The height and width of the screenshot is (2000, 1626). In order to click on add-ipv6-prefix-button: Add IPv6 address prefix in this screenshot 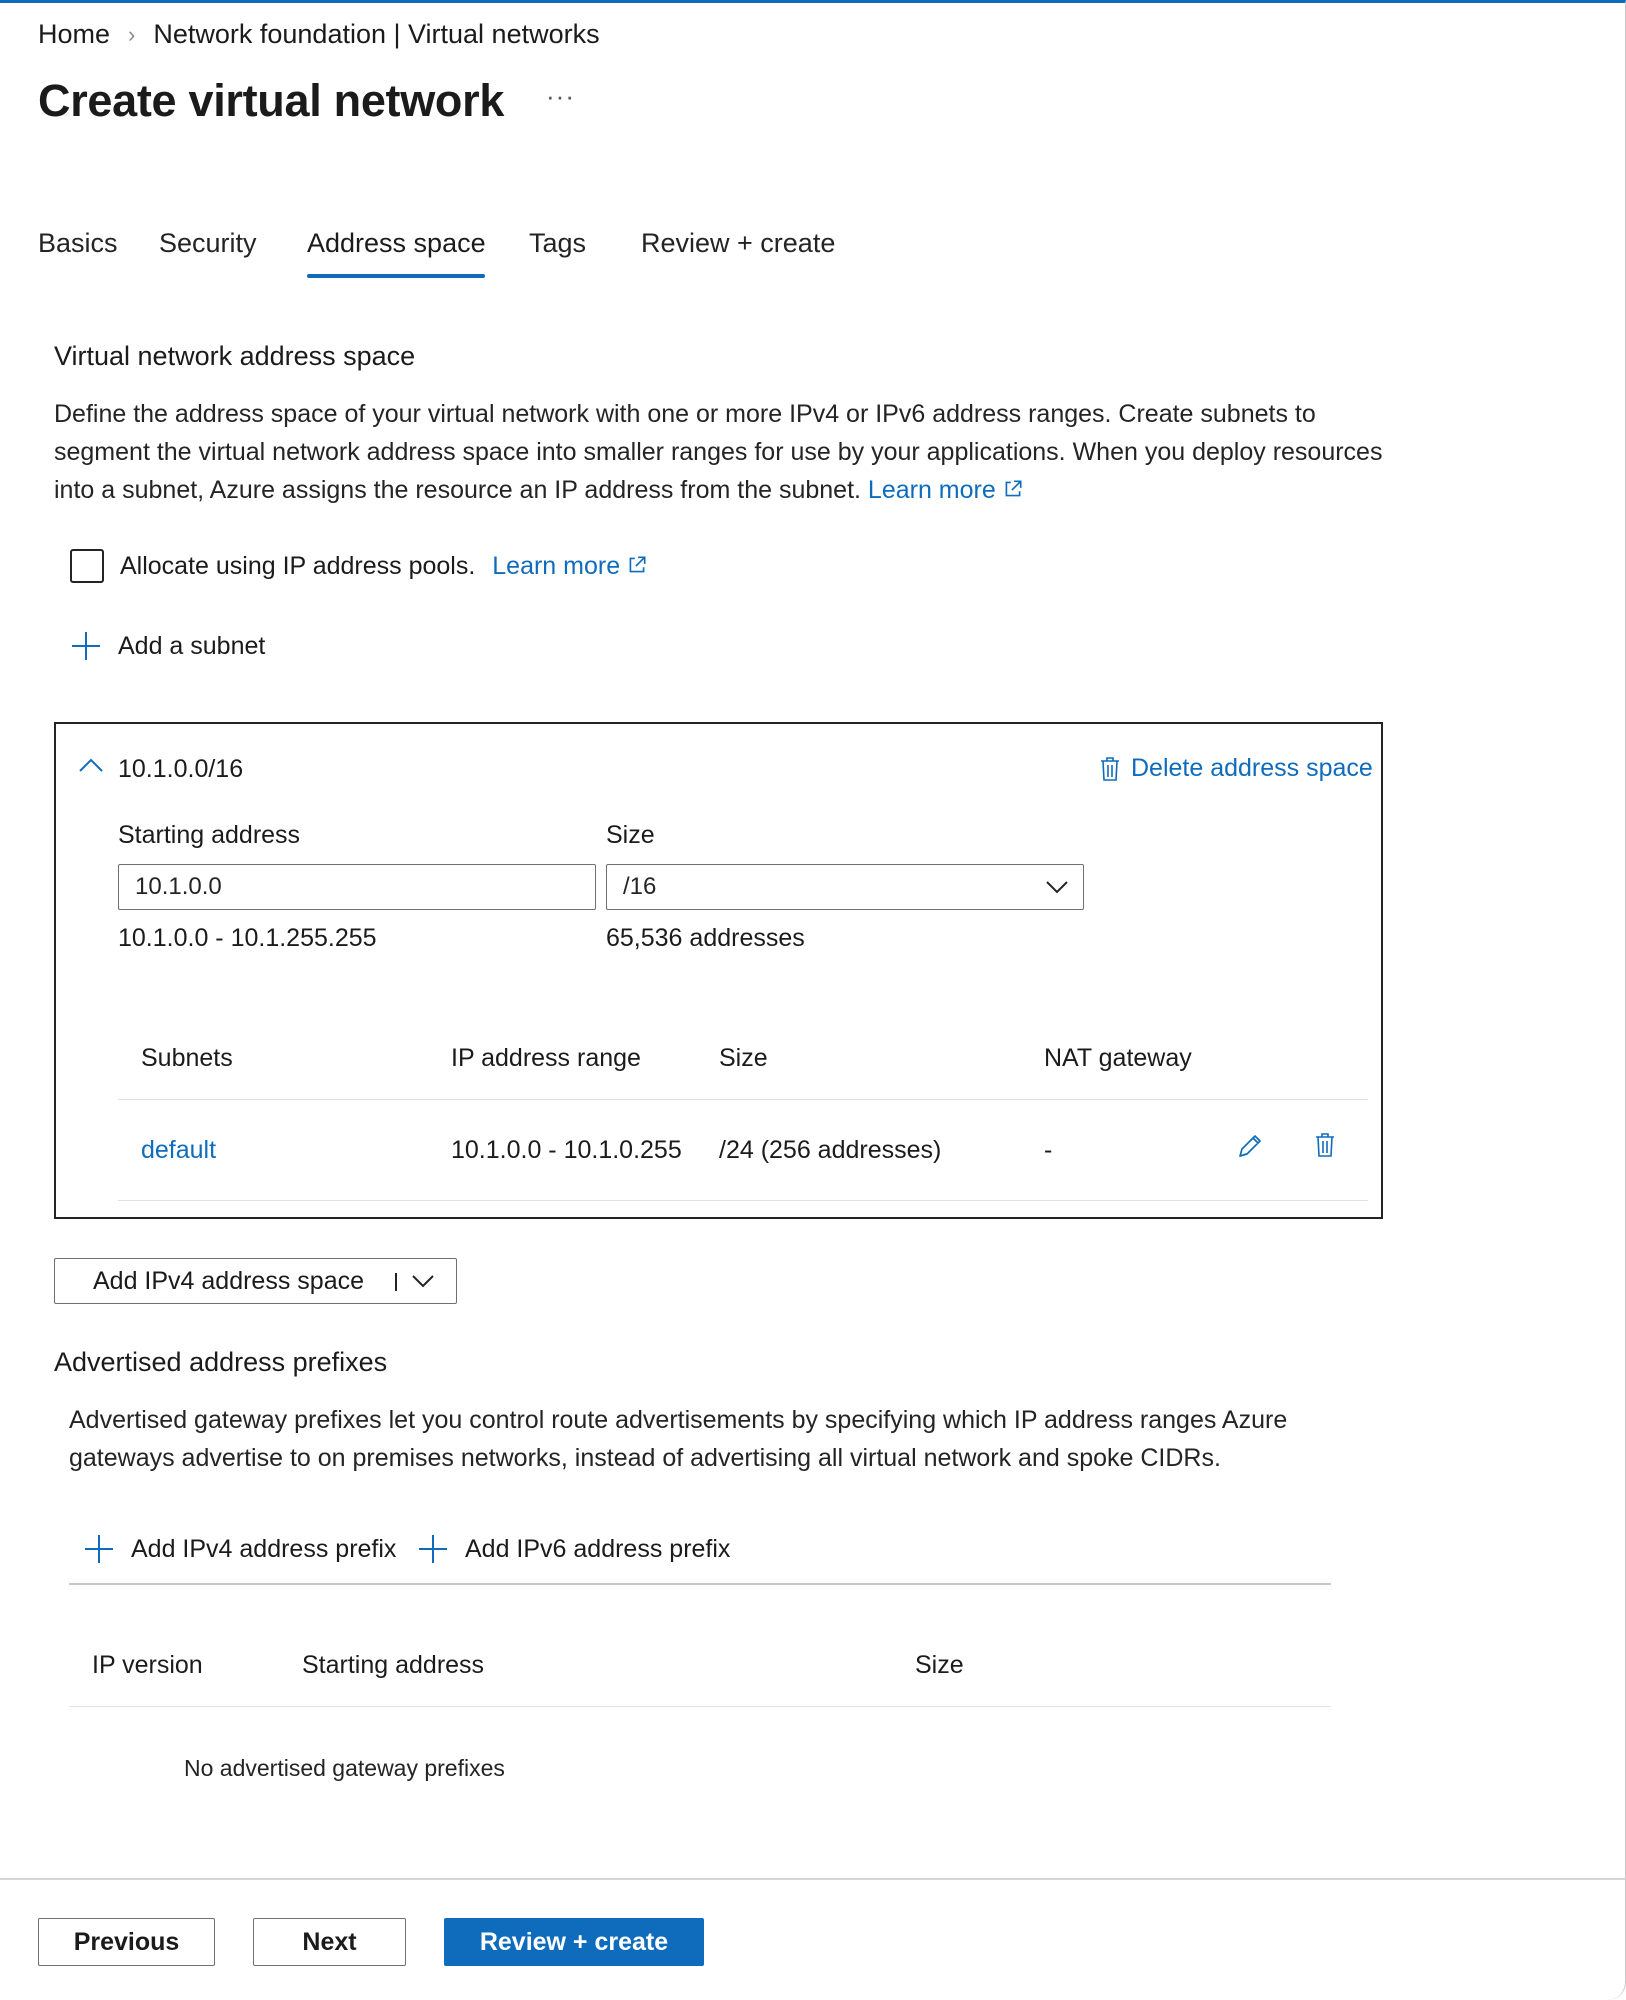, I will do `click(573, 1549)`.